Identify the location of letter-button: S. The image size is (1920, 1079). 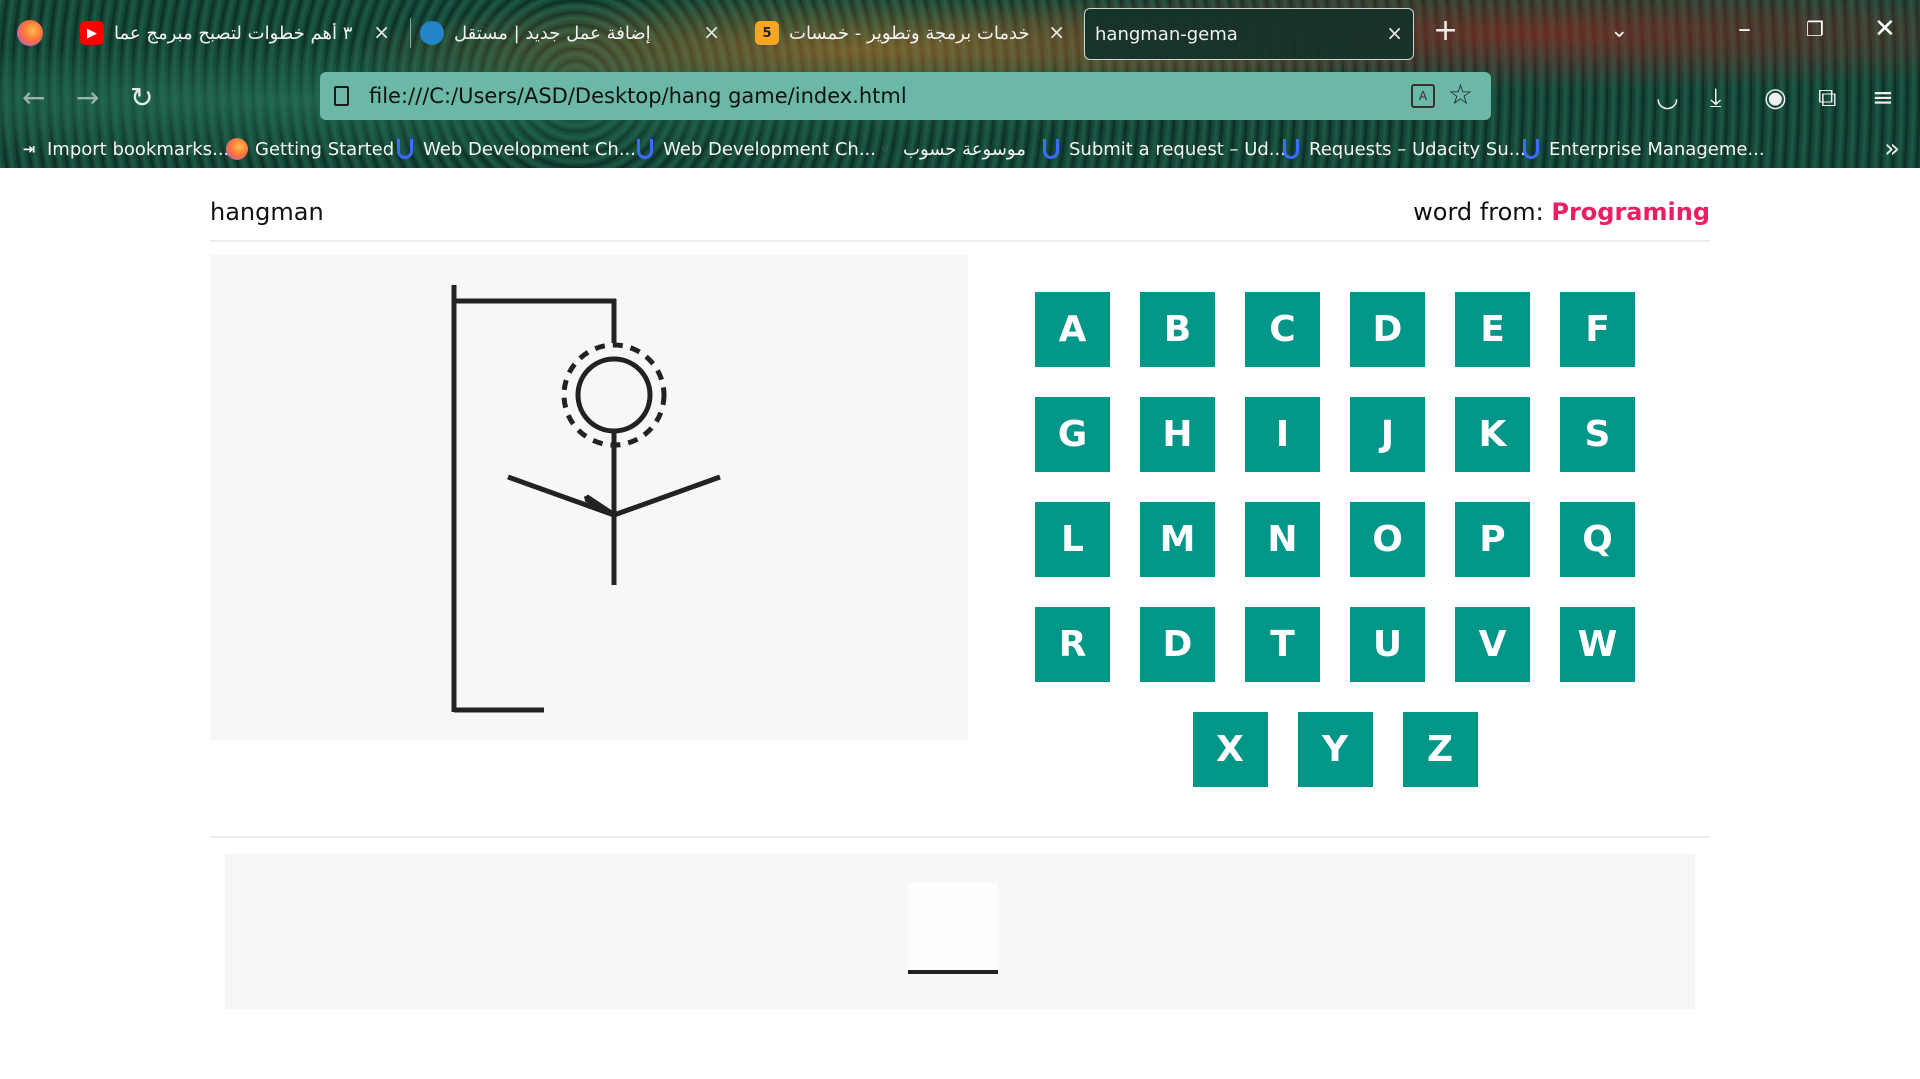
(1597, 434).